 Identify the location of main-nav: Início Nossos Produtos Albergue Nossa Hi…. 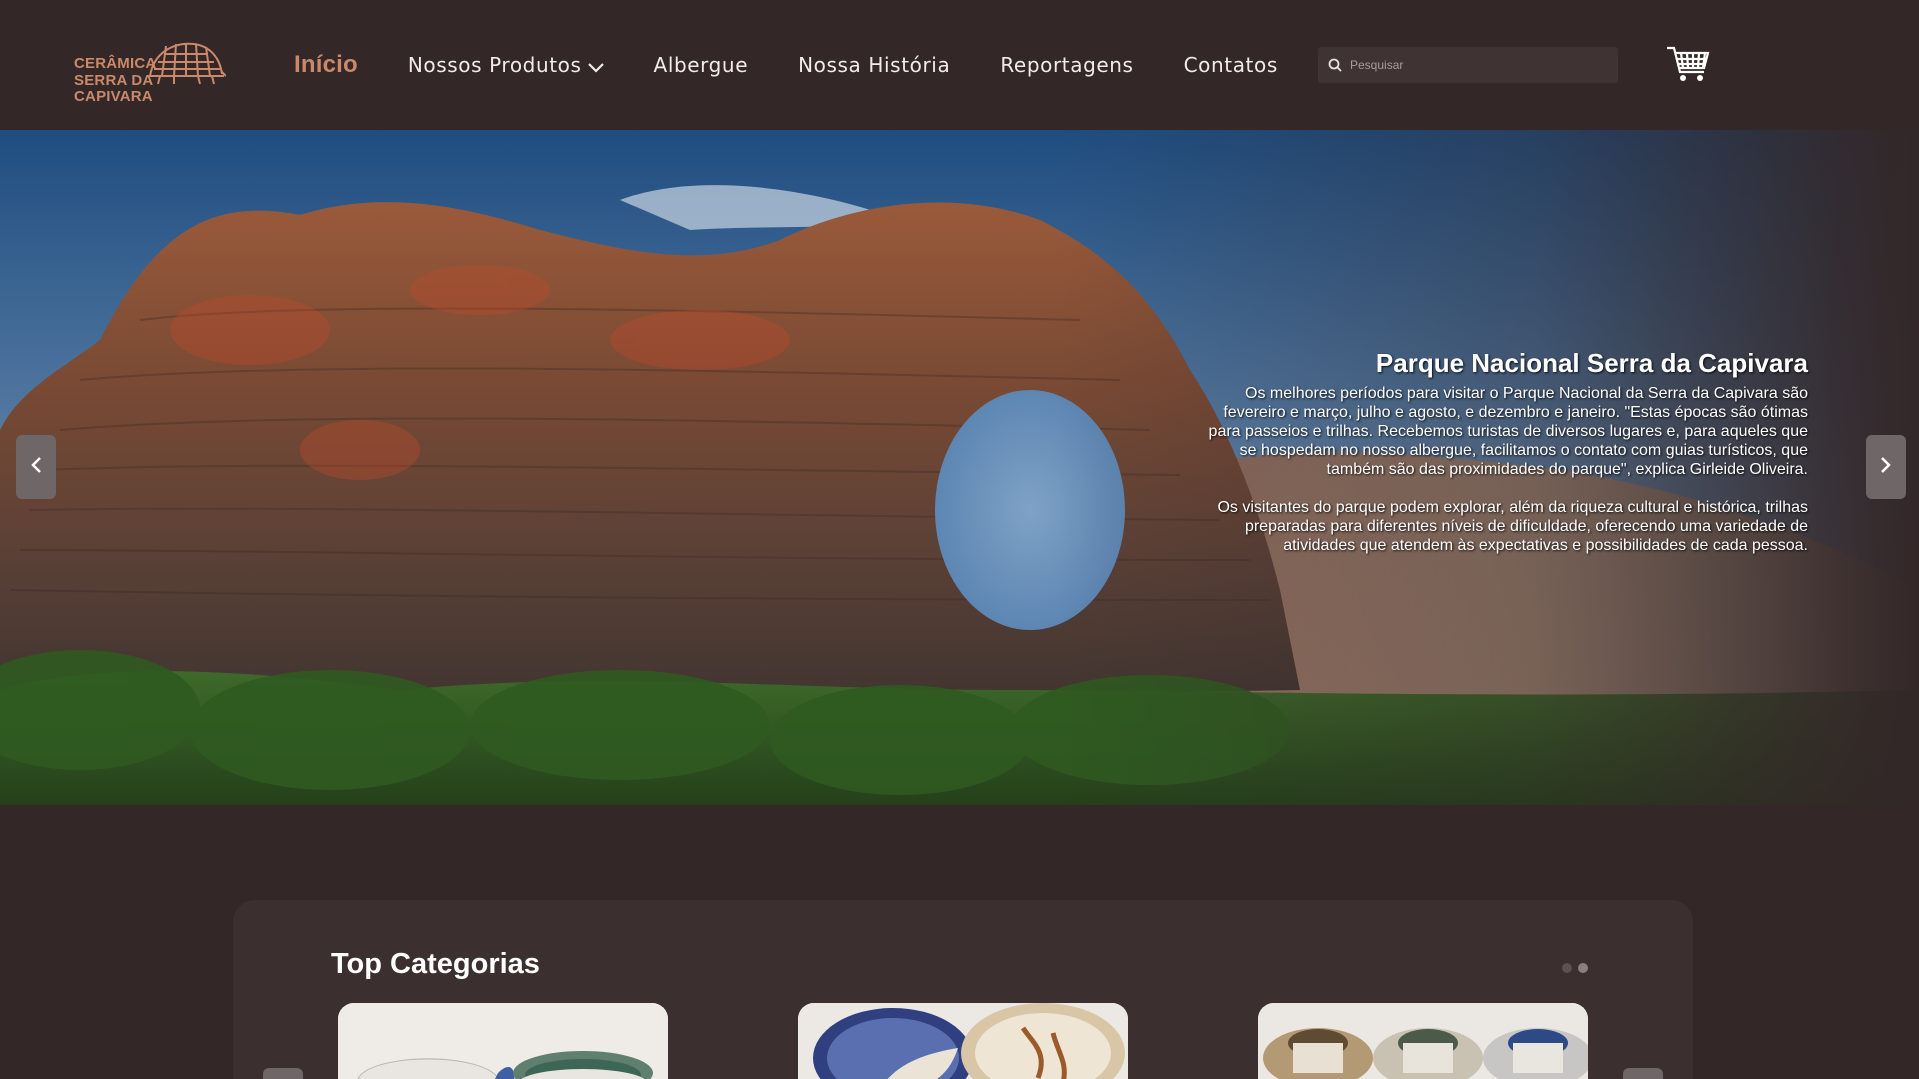
(786, 65).